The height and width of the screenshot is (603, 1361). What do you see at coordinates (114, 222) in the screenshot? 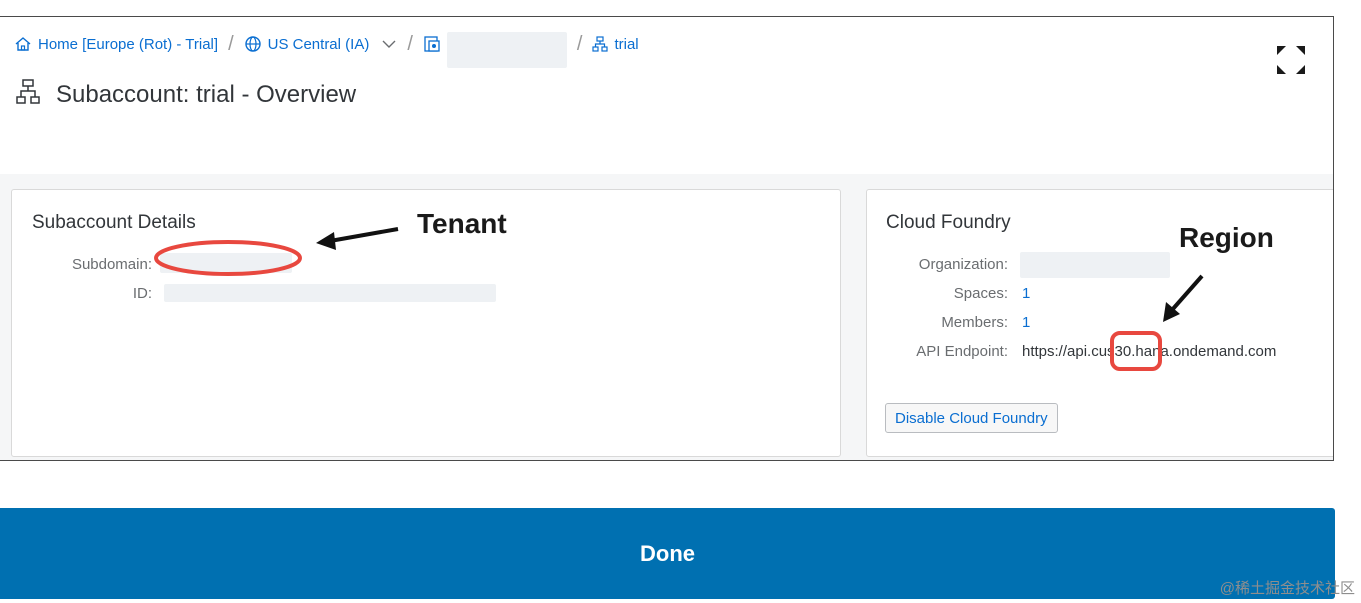
I see `subaccount-details-title: Subaccount Details` at bounding box center [114, 222].